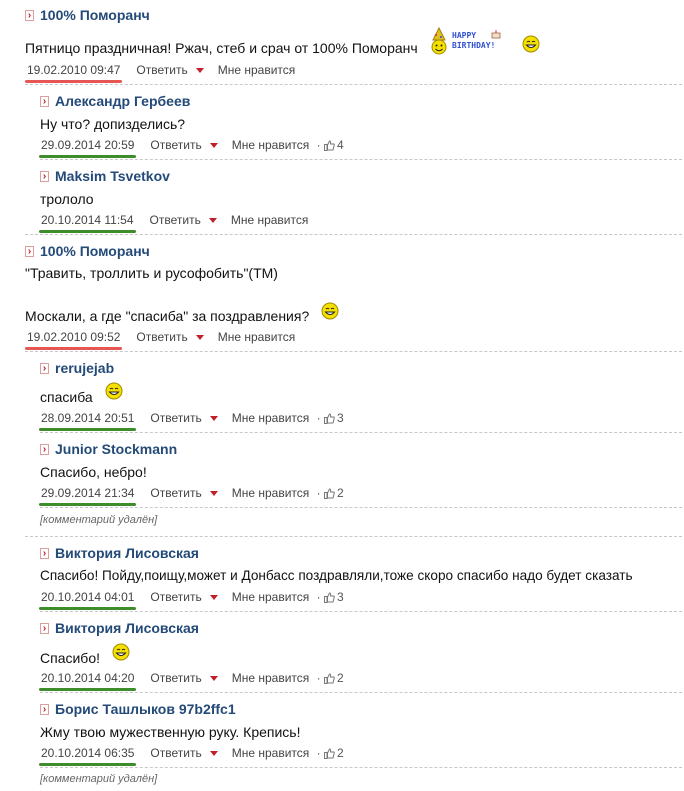 The image size is (684, 791). Describe the element at coordinates (88, 756) in the screenshot. I see `comment-date: 20.10.2014 06:35` at that location.